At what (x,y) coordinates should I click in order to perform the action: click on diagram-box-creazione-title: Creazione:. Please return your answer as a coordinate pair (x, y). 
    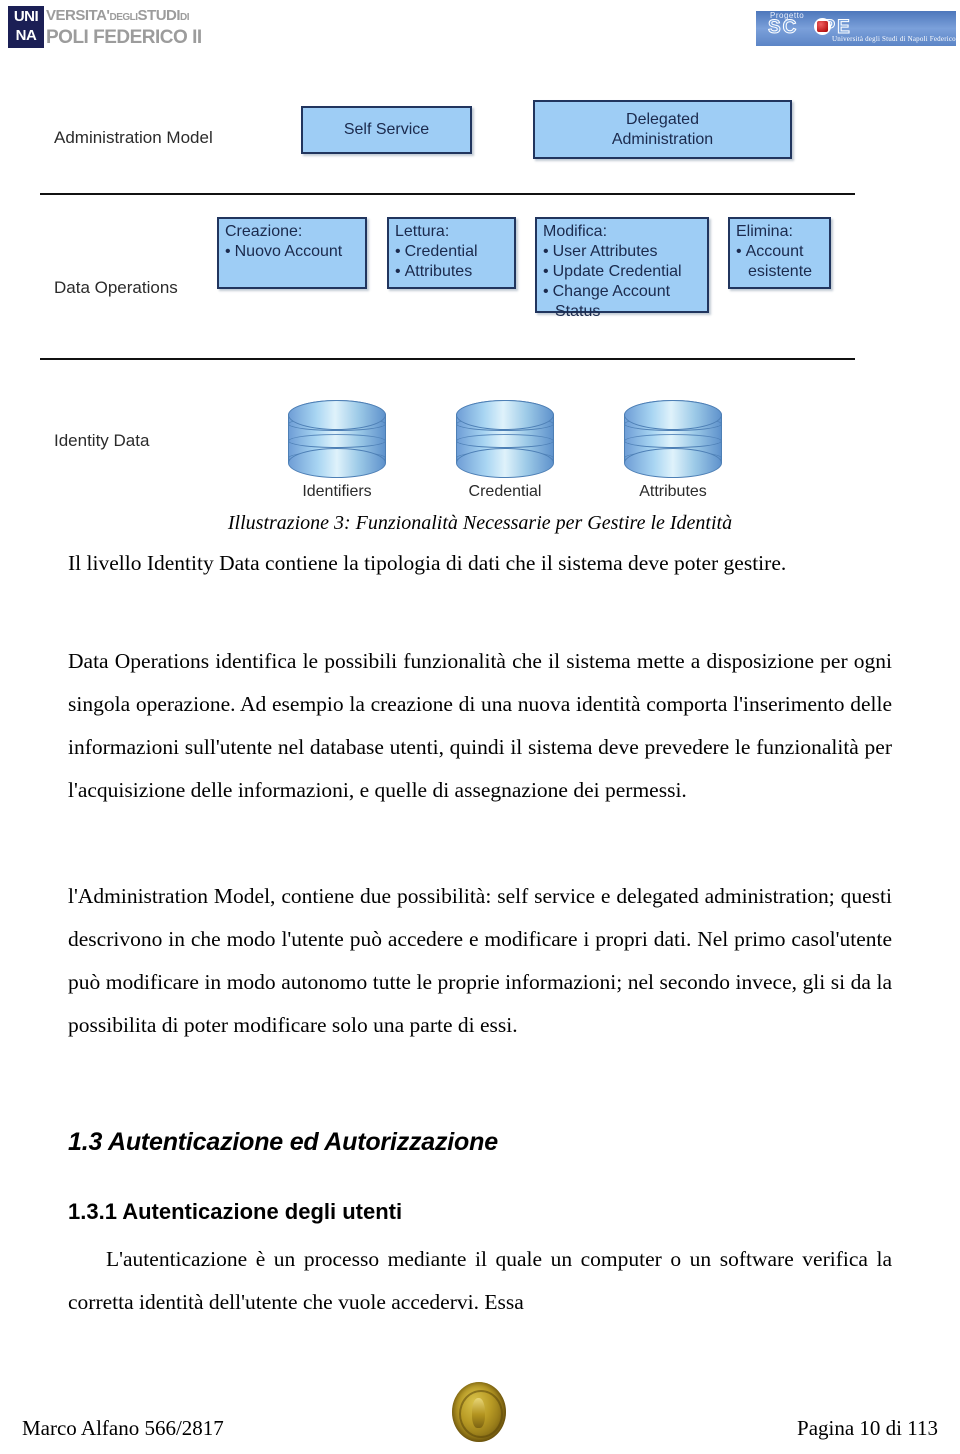
    Looking at the image, I should click on (264, 231).